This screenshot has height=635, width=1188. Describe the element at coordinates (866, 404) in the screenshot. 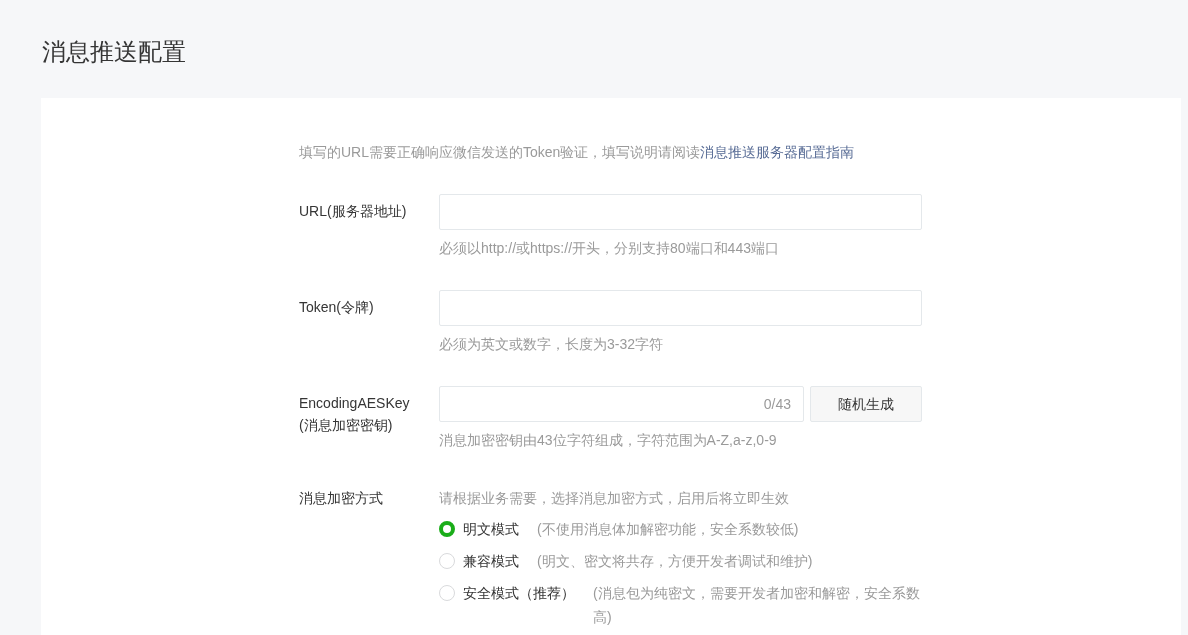

I see `generate-button: 随机生成` at that location.